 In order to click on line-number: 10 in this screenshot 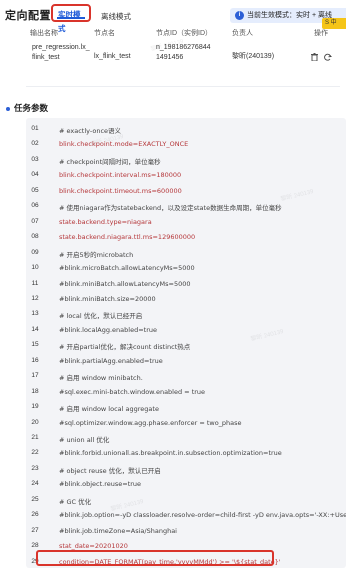, I will do `click(35, 268)`.